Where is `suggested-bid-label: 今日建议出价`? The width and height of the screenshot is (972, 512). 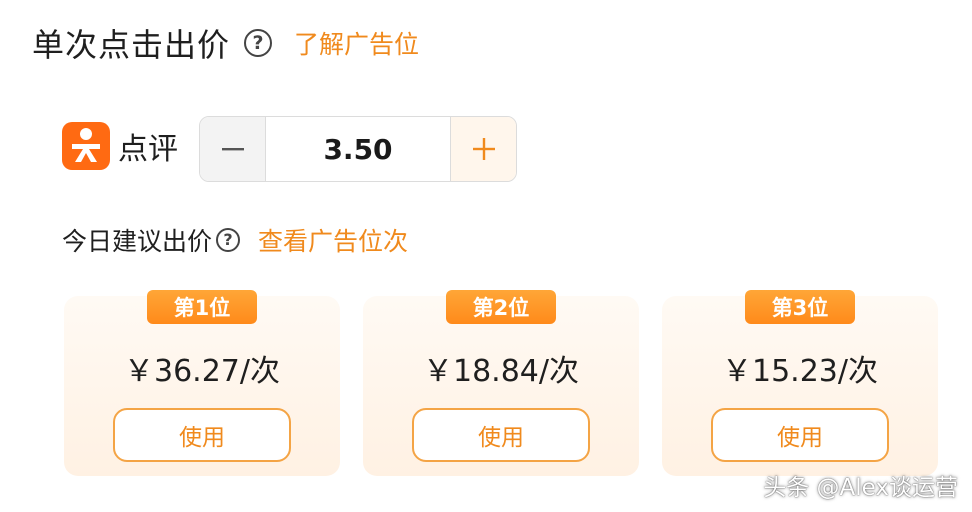 suggested-bid-label: 今日建议出价 is located at coordinates (137, 241).